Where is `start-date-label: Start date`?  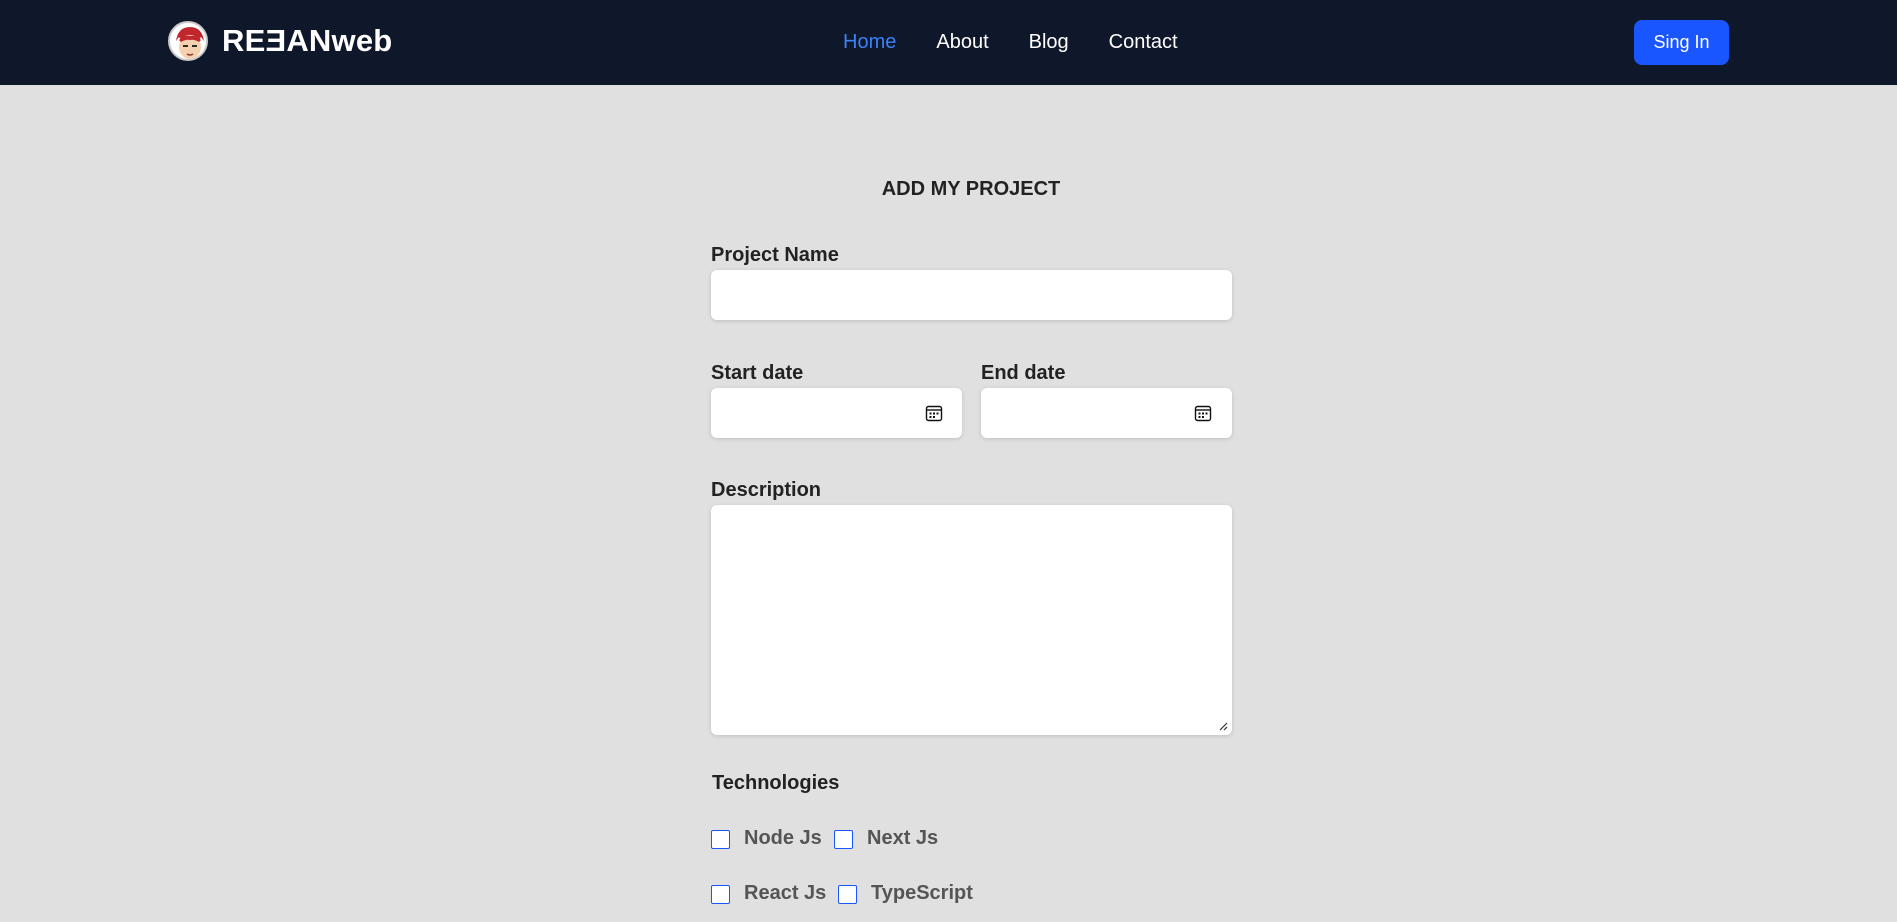
start-date-label: Start date is located at coordinates (757, 373).